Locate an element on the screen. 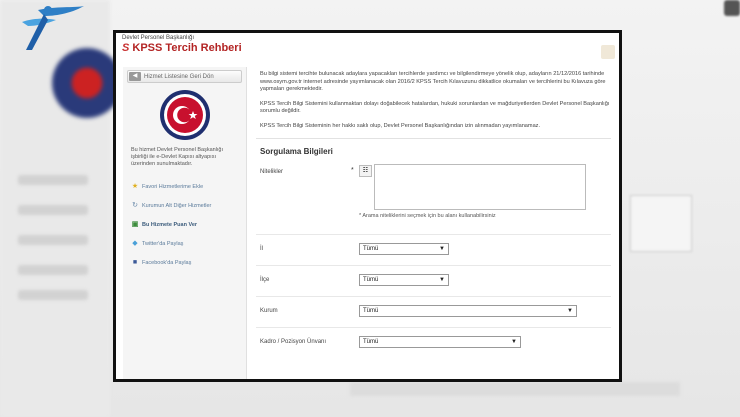 This screenshot has width=740, height=417. twitter-icon: ◆ is located at coordinates (135, 243).